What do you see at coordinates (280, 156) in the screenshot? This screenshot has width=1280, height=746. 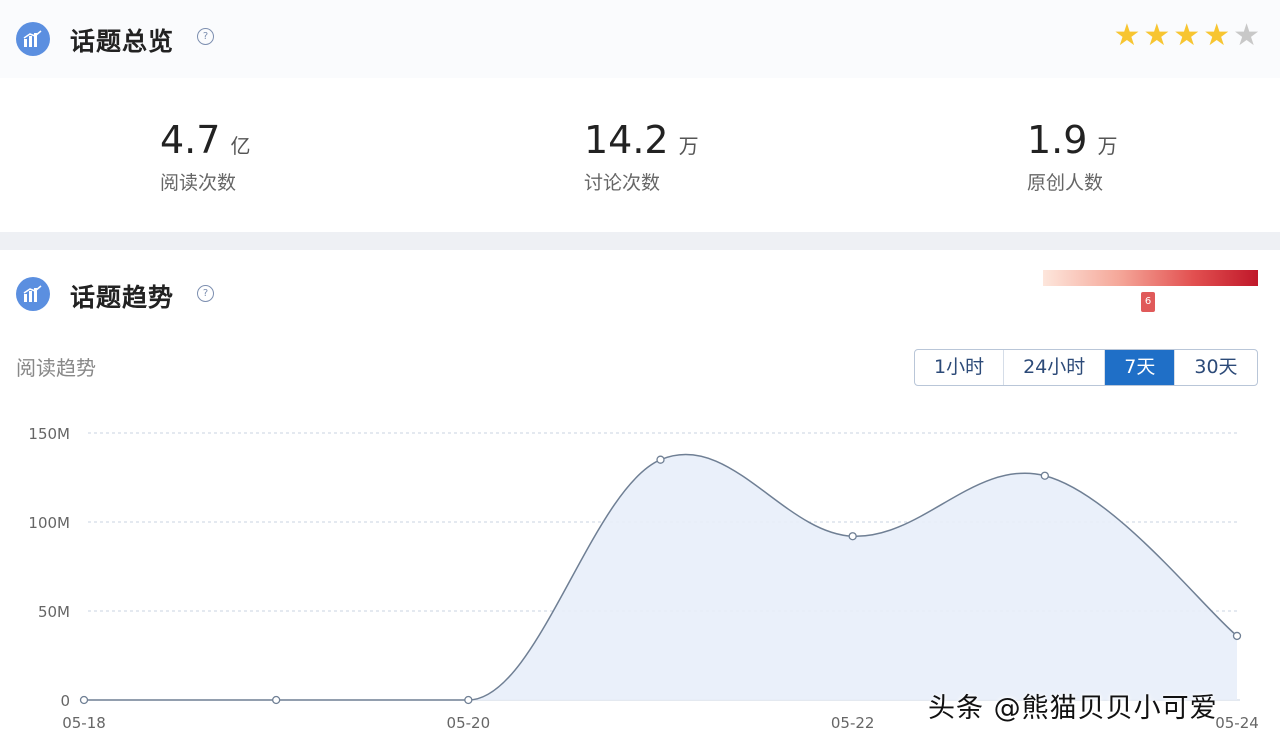 I see `stat-read-count: 4.7 亿 阅读次数` at bounding box center [280, 156].